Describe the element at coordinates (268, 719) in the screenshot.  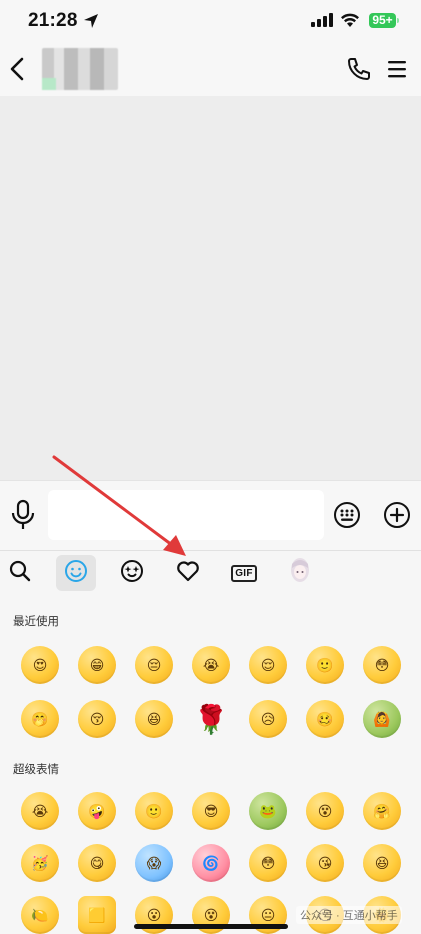
I see `emoji-item: 😥` at that location.